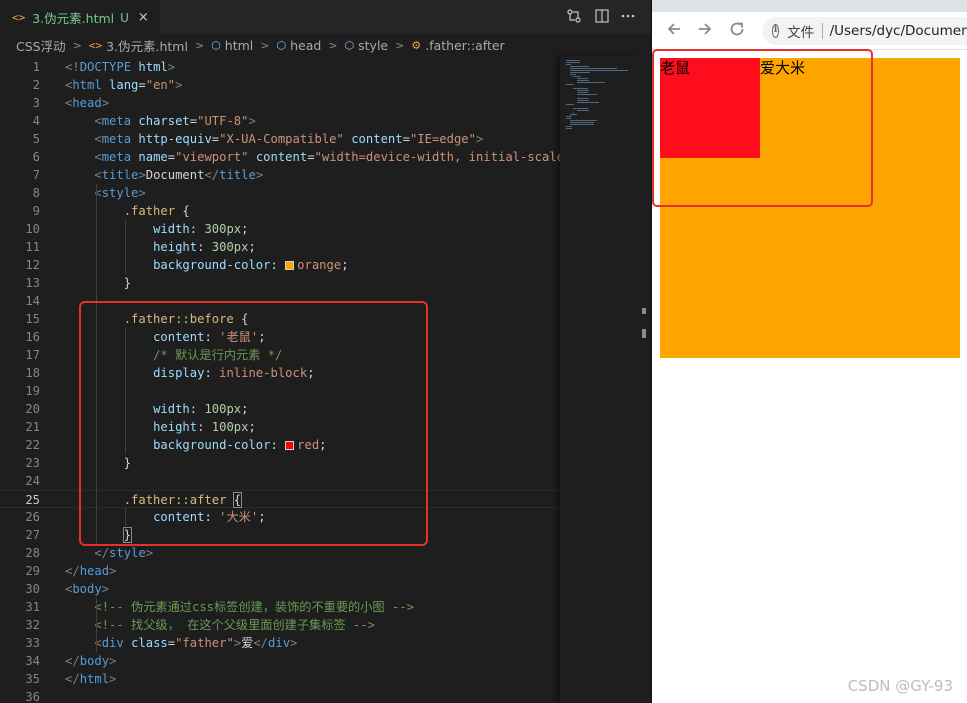 This screenshot has width=967, height=703. I want to click on breadcrumb-file: 3.伪元素.html, so click(147, 45).